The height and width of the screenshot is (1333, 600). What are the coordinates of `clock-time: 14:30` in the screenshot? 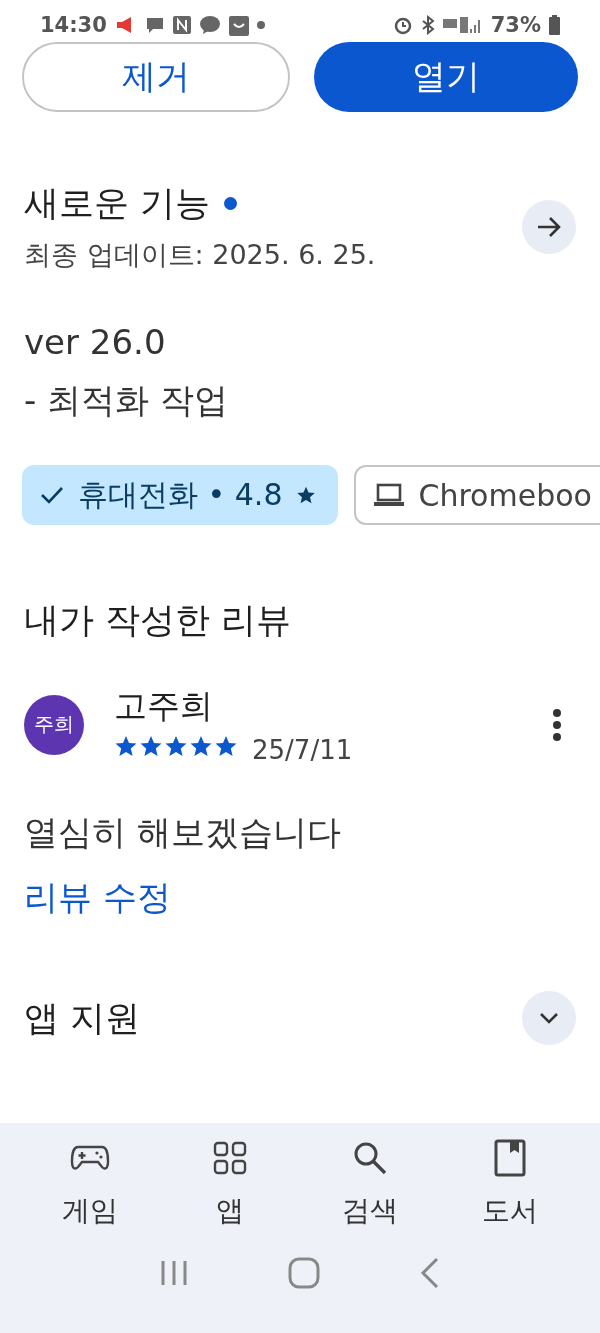 It's located at (73, 25).